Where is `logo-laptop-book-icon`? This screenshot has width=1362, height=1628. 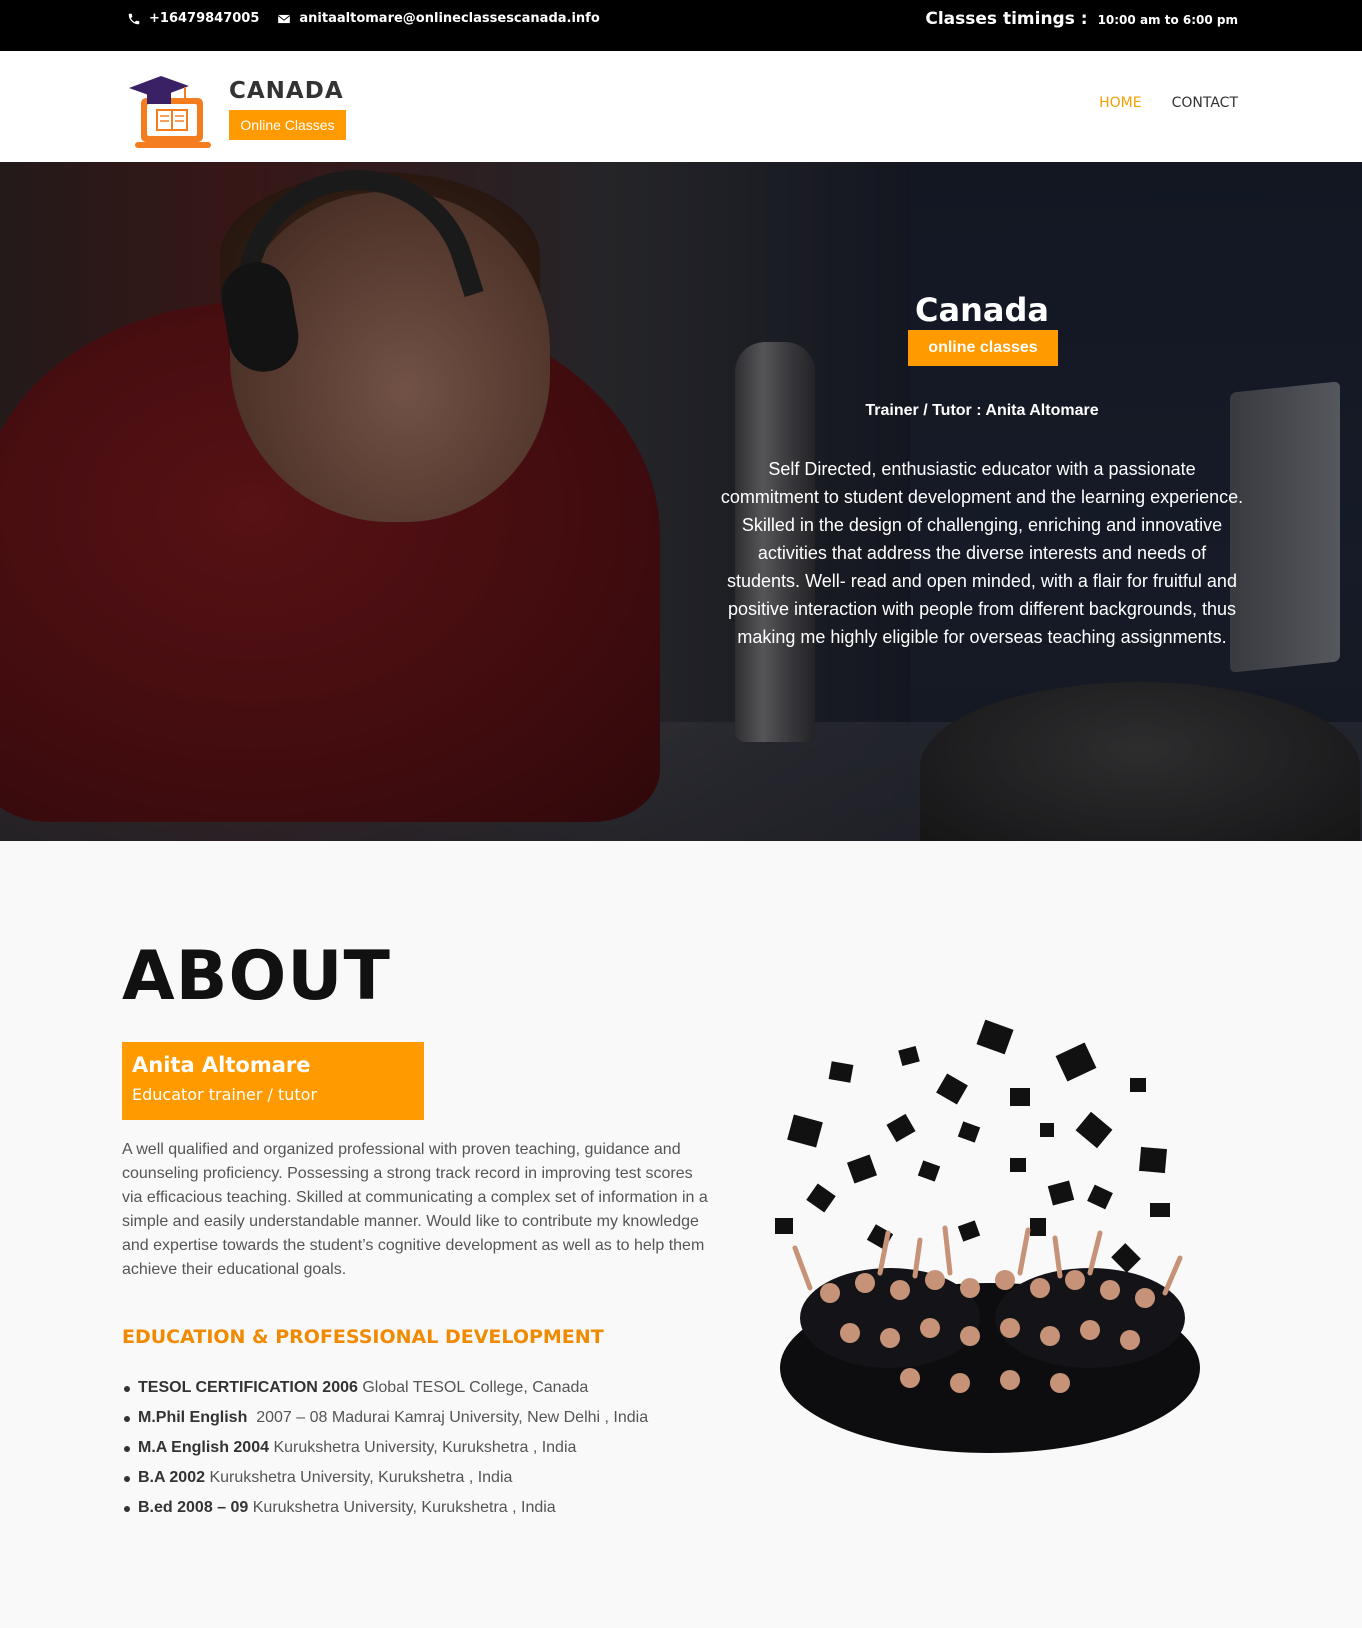 logo-laptop-book-icon is located at coordinates (172, 114).